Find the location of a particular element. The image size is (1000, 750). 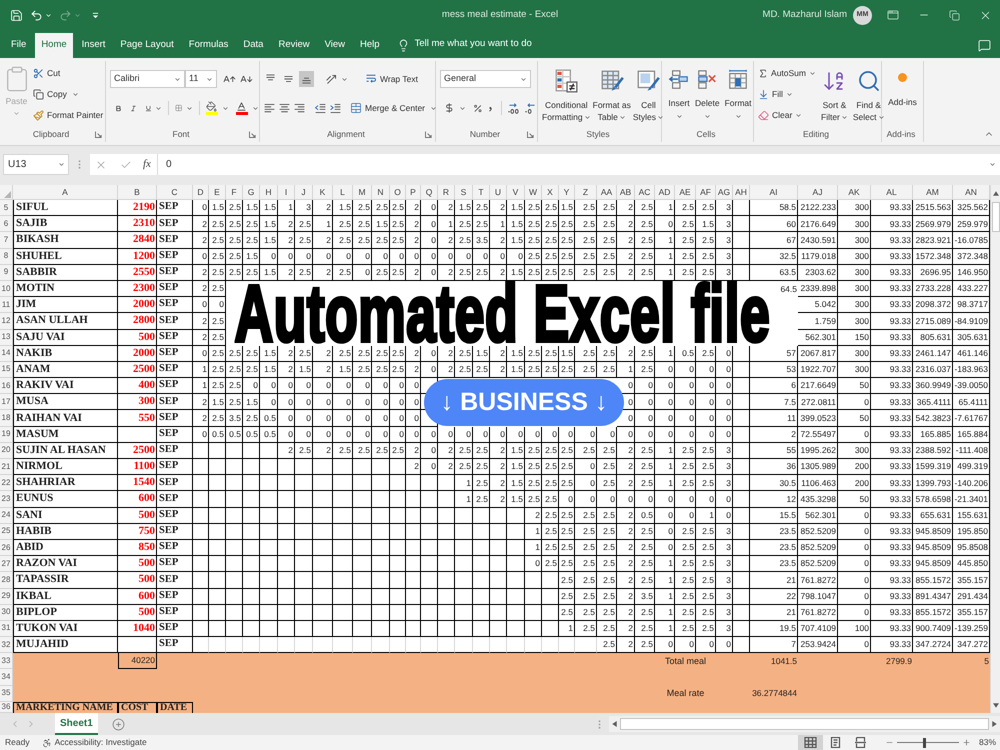

undo-icon is located at coordinates (36, 15).